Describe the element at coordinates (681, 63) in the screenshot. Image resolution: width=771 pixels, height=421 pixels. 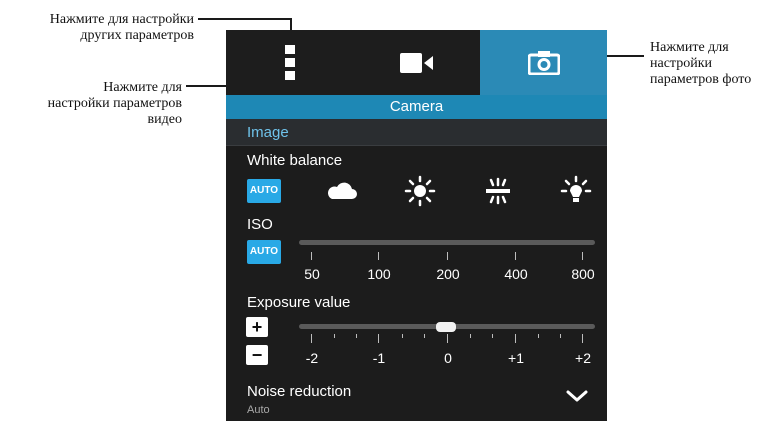
I see `callout-line: настройки` at that location.